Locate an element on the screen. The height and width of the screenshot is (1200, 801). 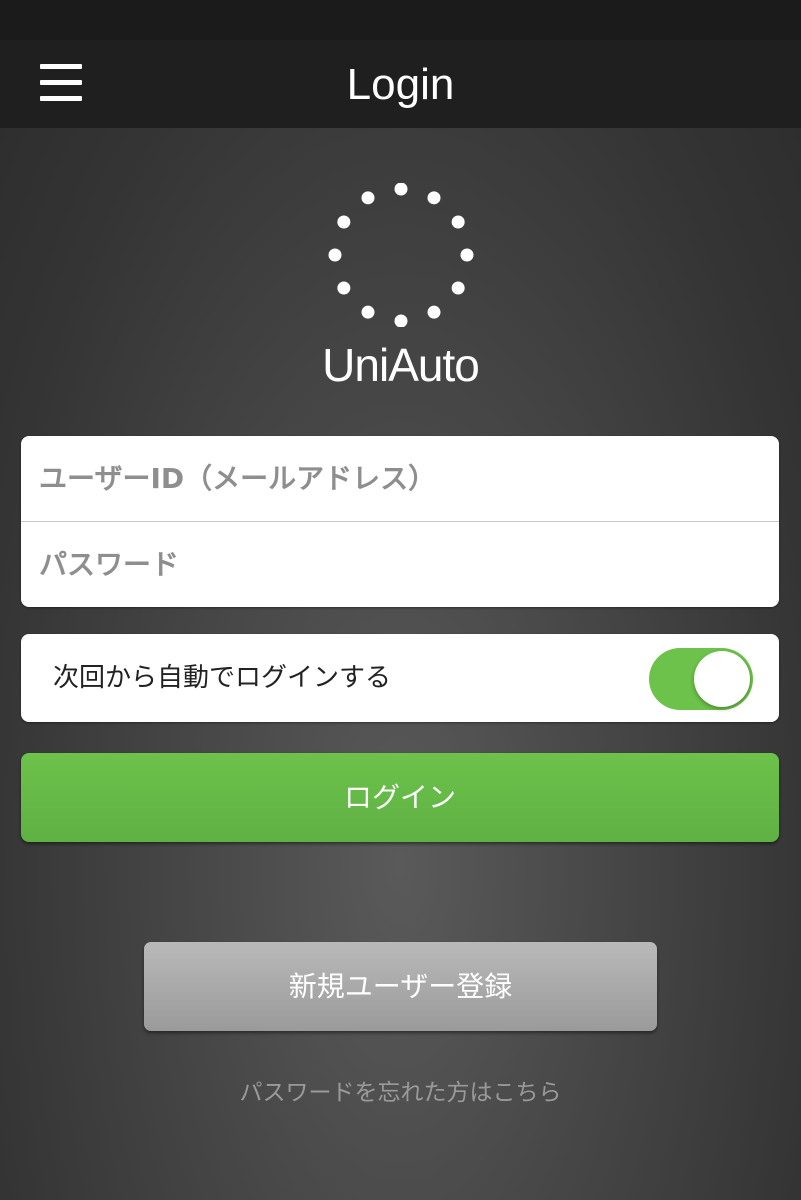
auto-login-row: 次回から自動でログインする is located at coordinates (400, 678).